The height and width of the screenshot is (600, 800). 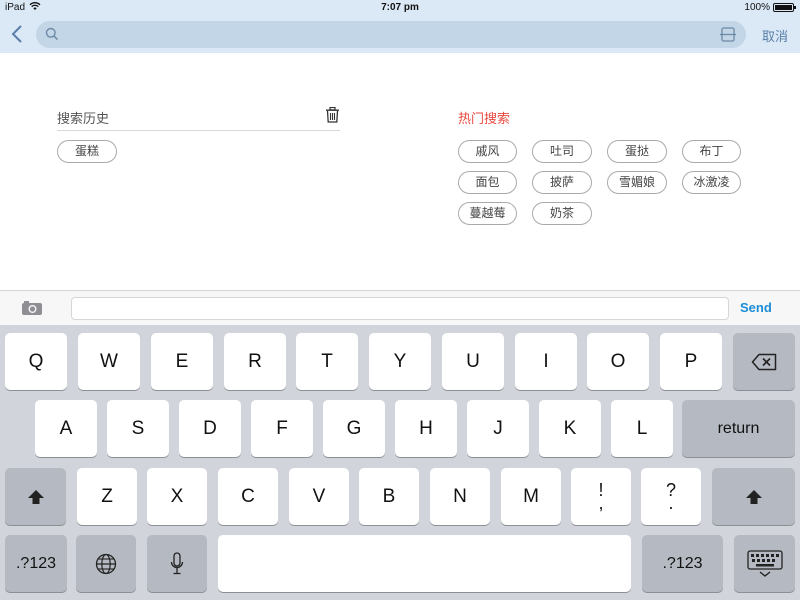 I want to click on hot-tag: 面包, so click(x=487, y=182).